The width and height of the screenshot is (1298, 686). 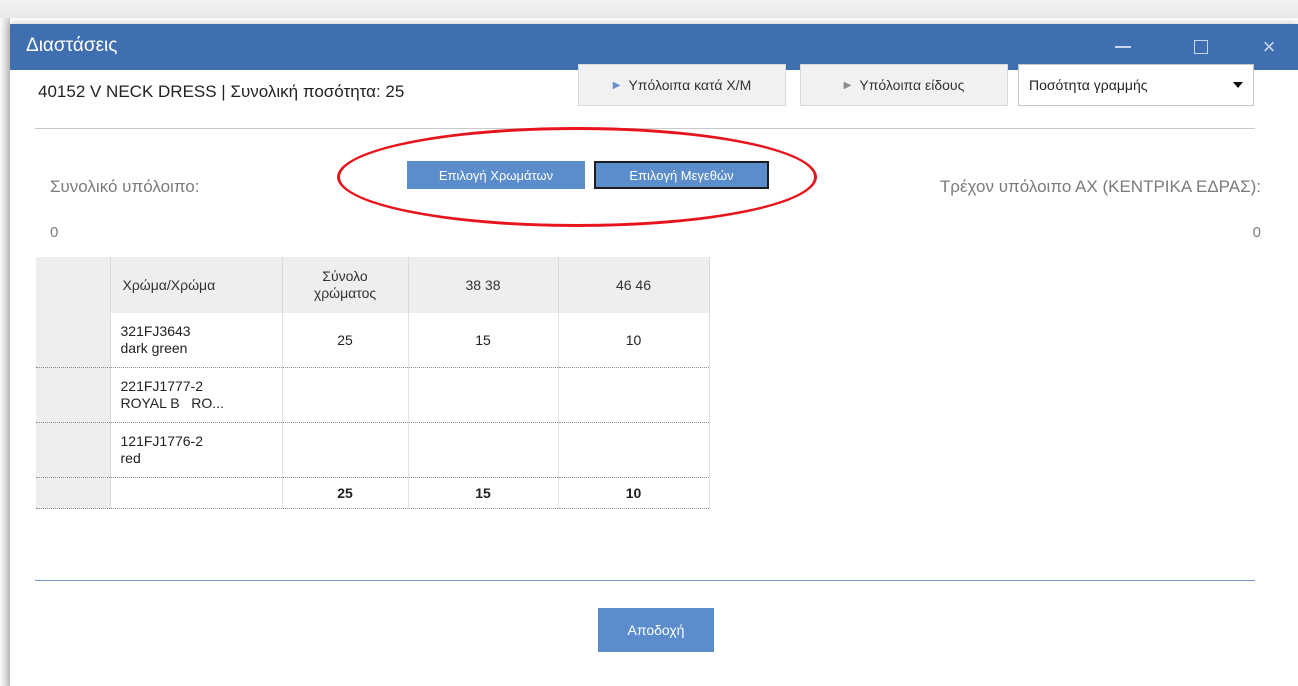 I want to click on totals-row: 25 15 10, so click(x=373, y=493).